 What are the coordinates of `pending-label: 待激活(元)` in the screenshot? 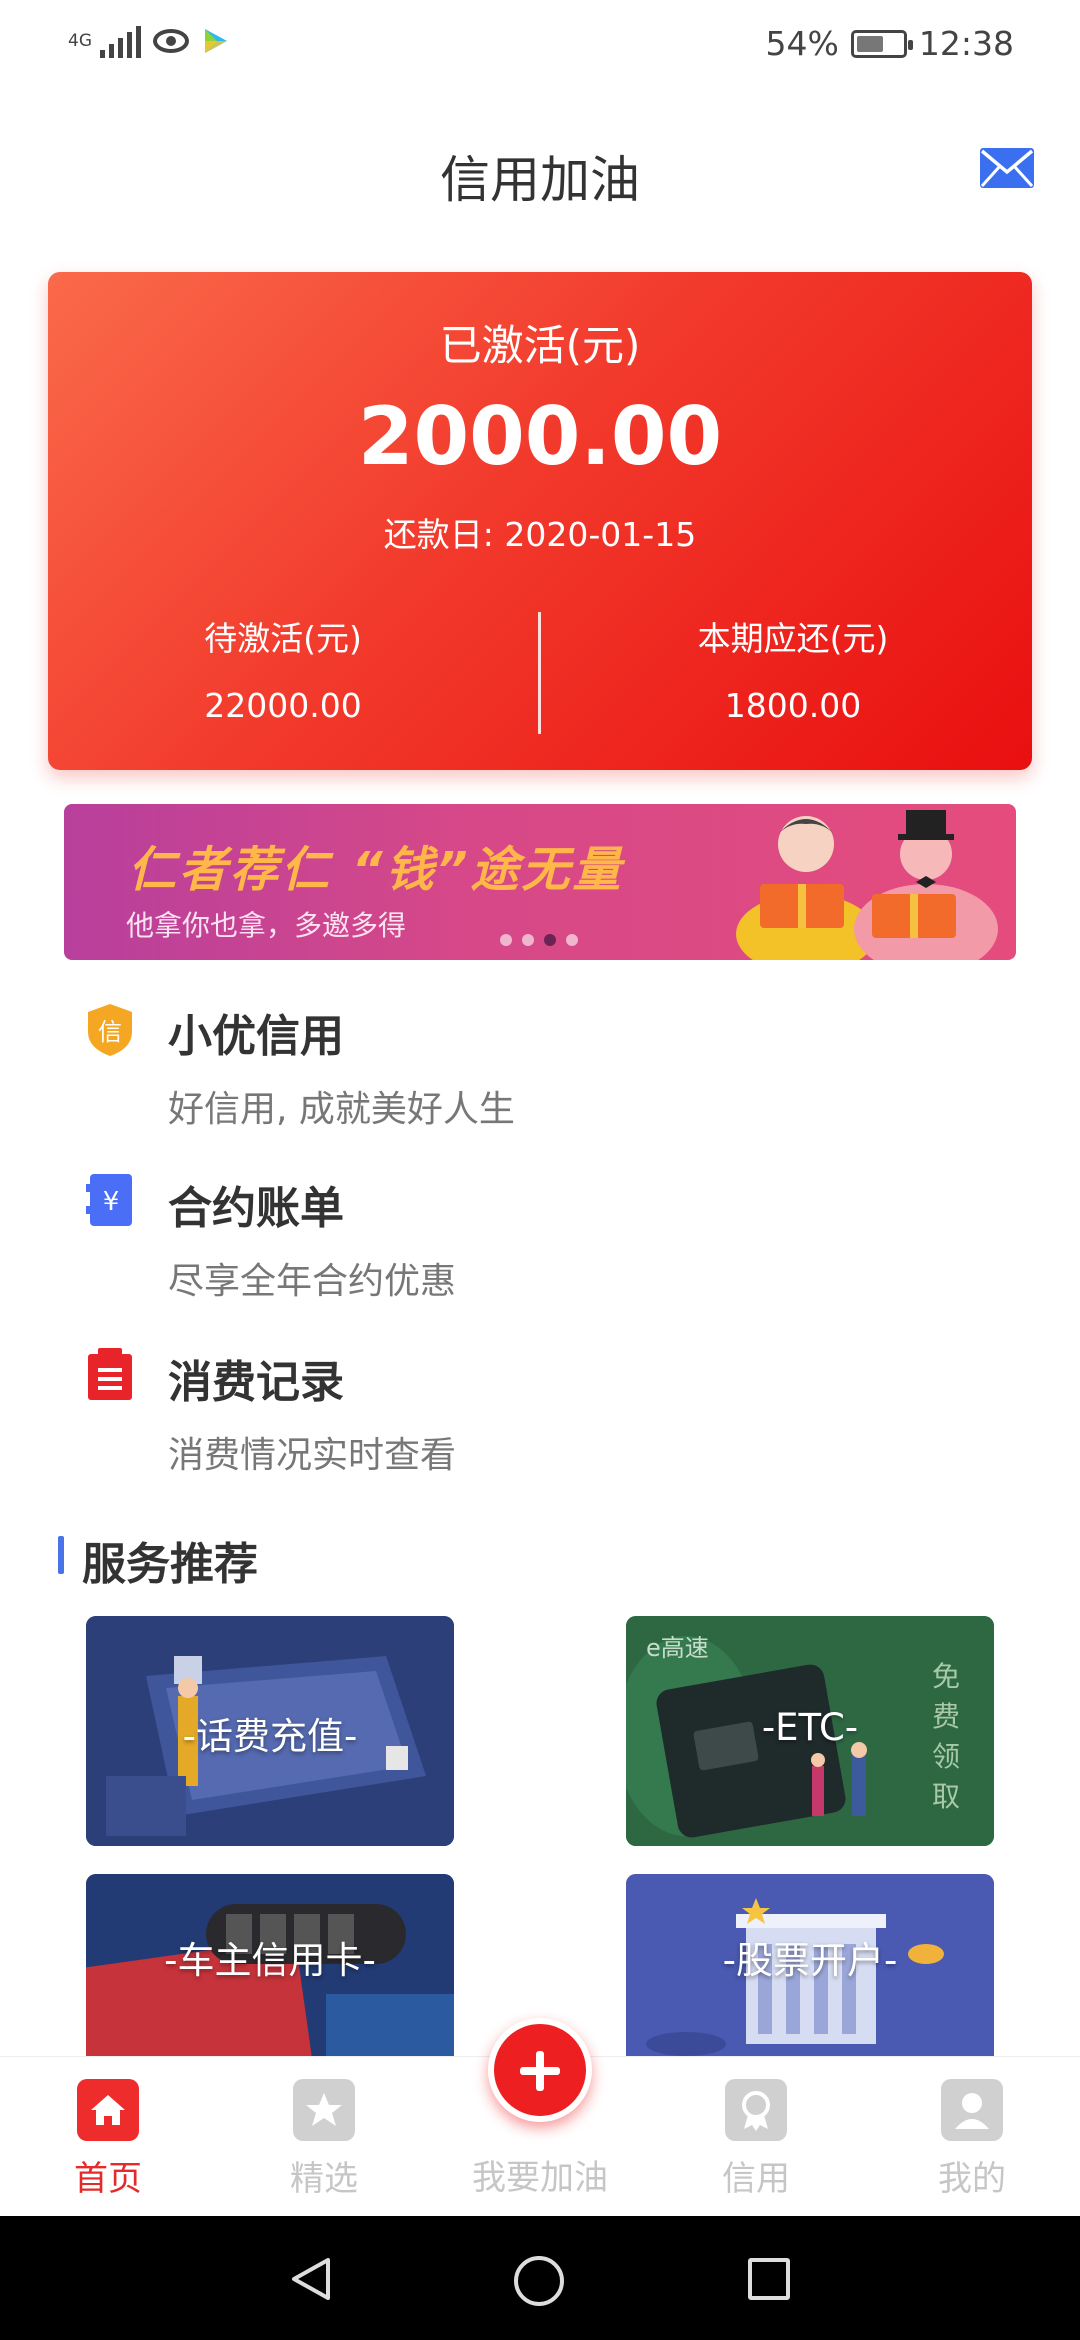 It's located at (283, 638).